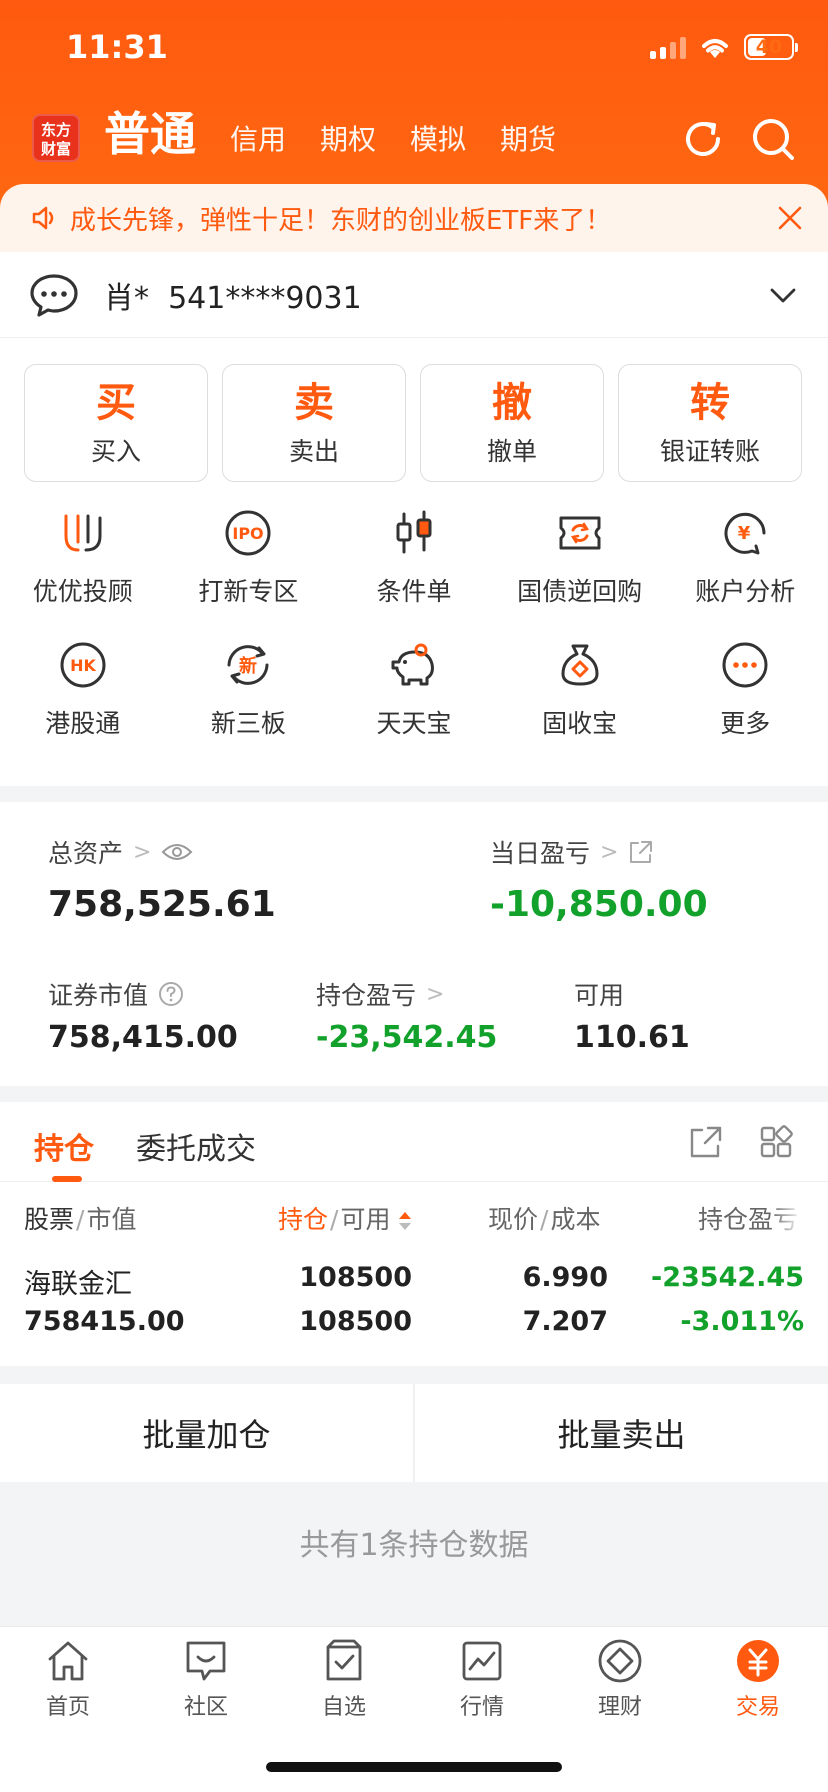 The image size is (828, 1792). I want to click on feature-account-analysis: ¥ 账户分析, so click(745, 557).